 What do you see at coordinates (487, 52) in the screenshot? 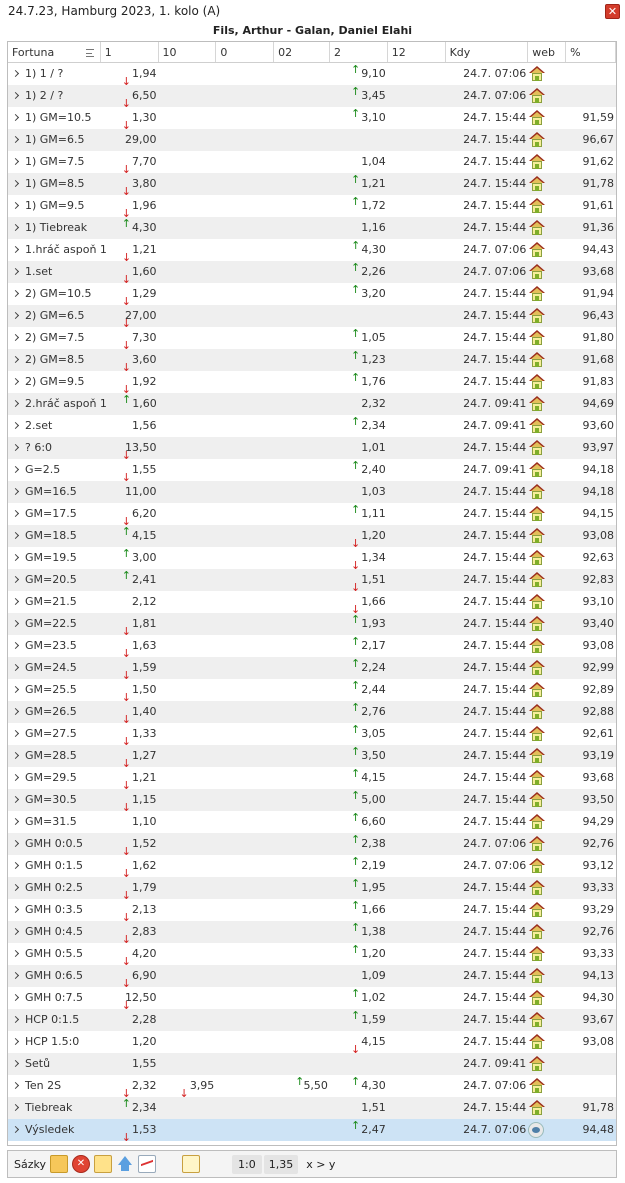
I see `column-header-kdy: Kdy` at bounding box center [487, 52].